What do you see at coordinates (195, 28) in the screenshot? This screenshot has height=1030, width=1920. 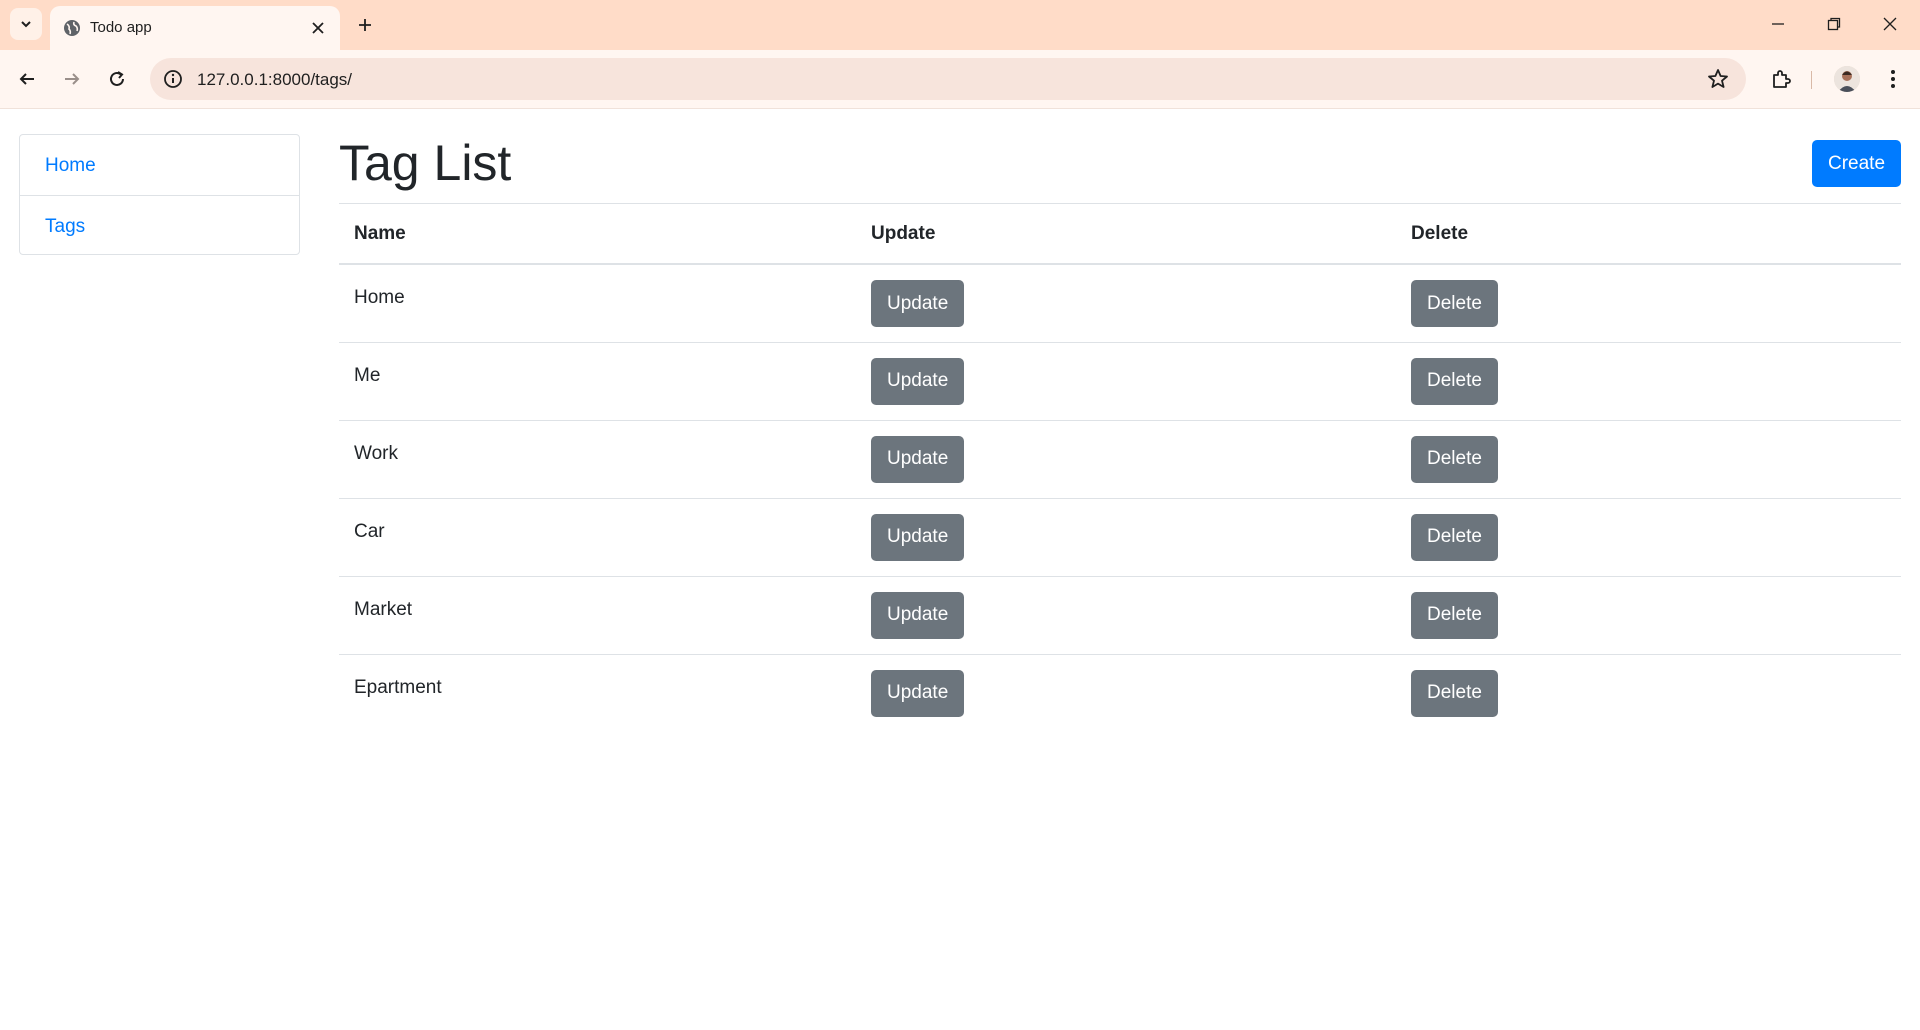 I see `browser-tab: Todo app` at bounding box center [195, 28].